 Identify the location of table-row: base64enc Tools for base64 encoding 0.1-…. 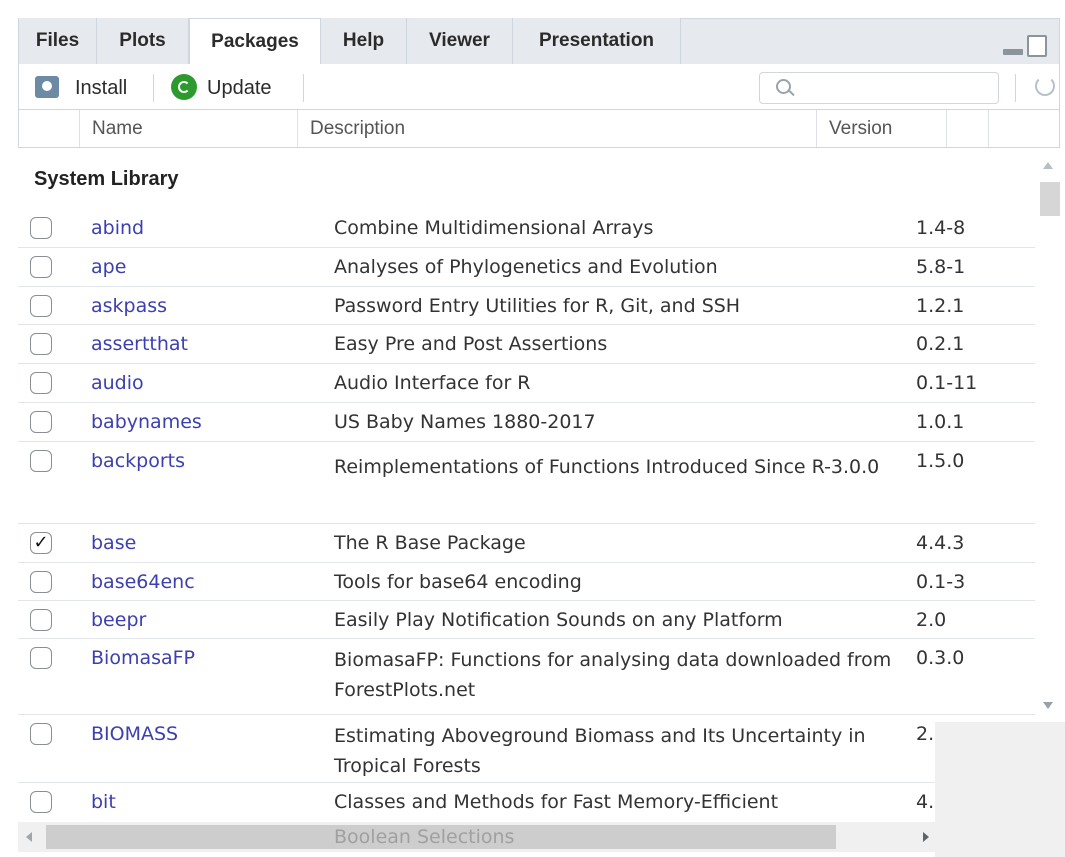
(526, 582).